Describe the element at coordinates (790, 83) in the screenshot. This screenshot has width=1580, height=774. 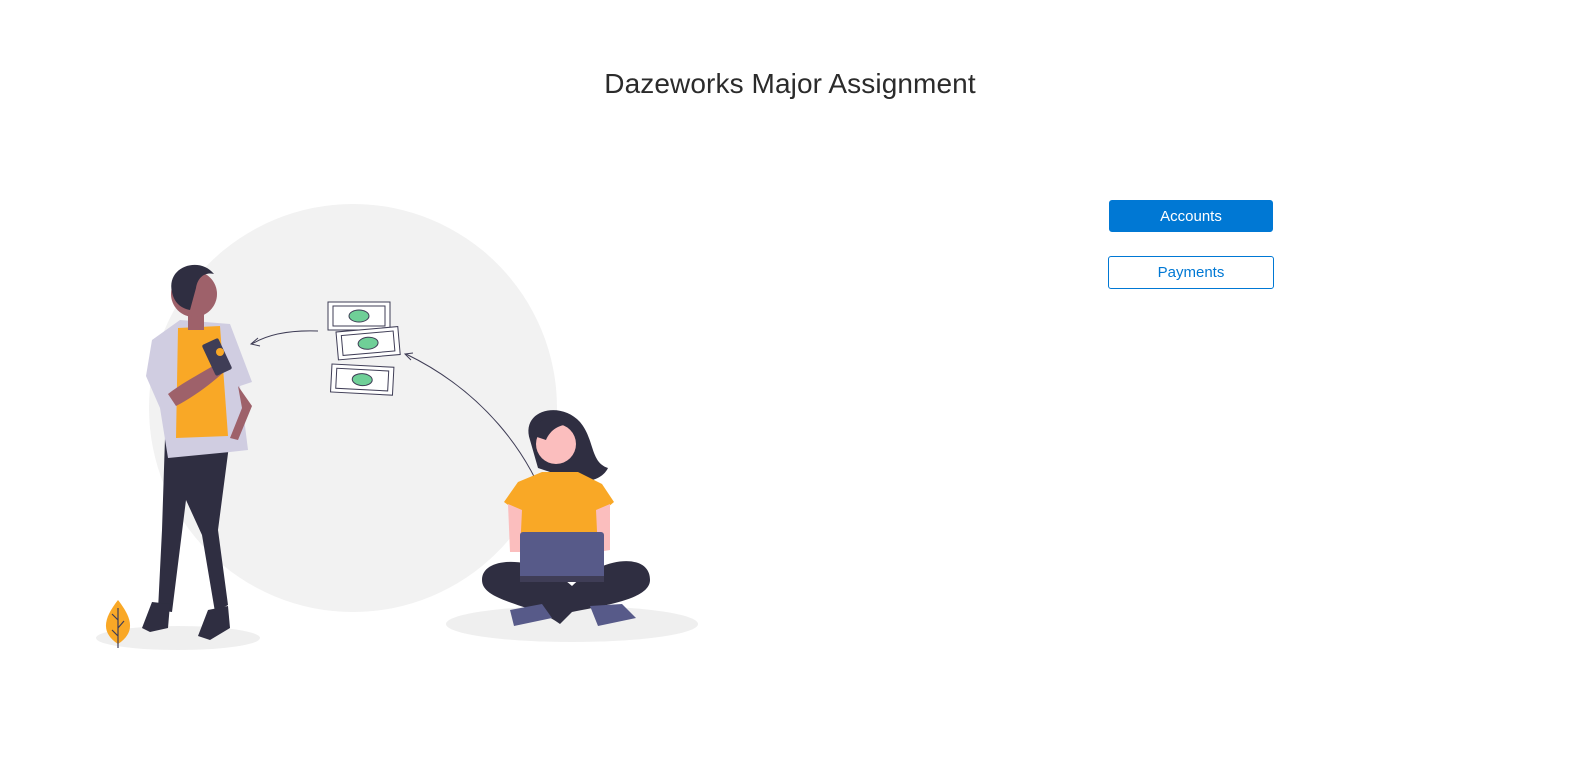
I see `page-title: Dazeworks Major Assignment` at that location.